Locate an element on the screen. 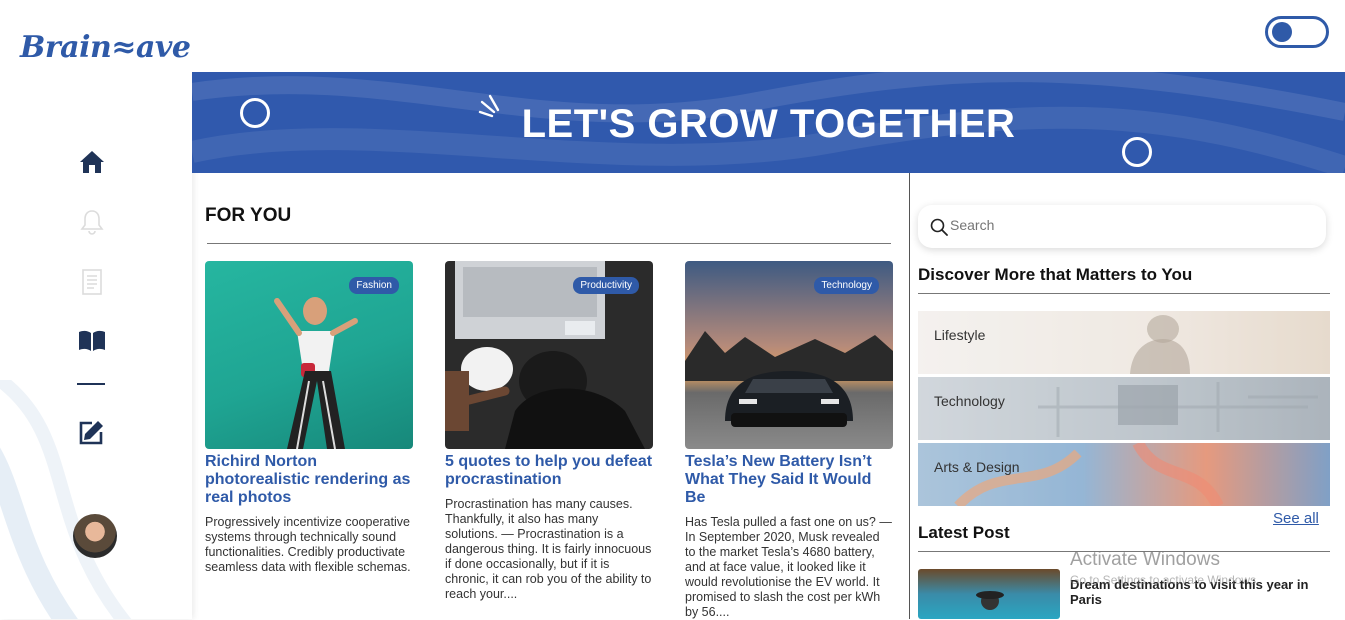  article-image: Technology is located at coordinates (789, 355).